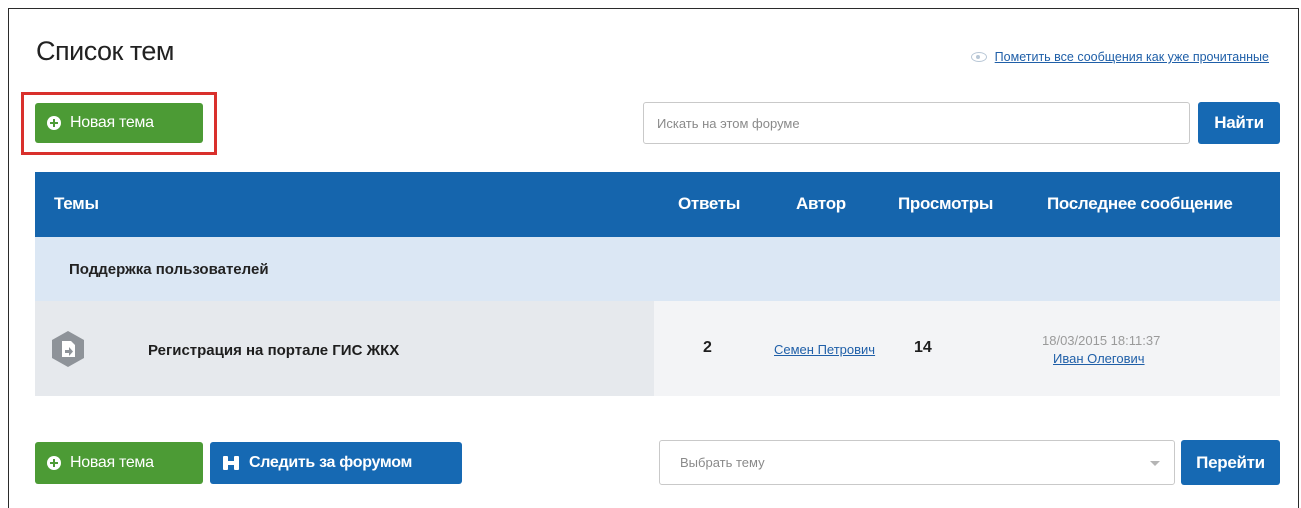 Image resolution: width=1301 pixels, height=508 pixels. Describe the element at coordinates (917, 462) in the screenshot. I see `topic-select: Выбрать тему` at that location.